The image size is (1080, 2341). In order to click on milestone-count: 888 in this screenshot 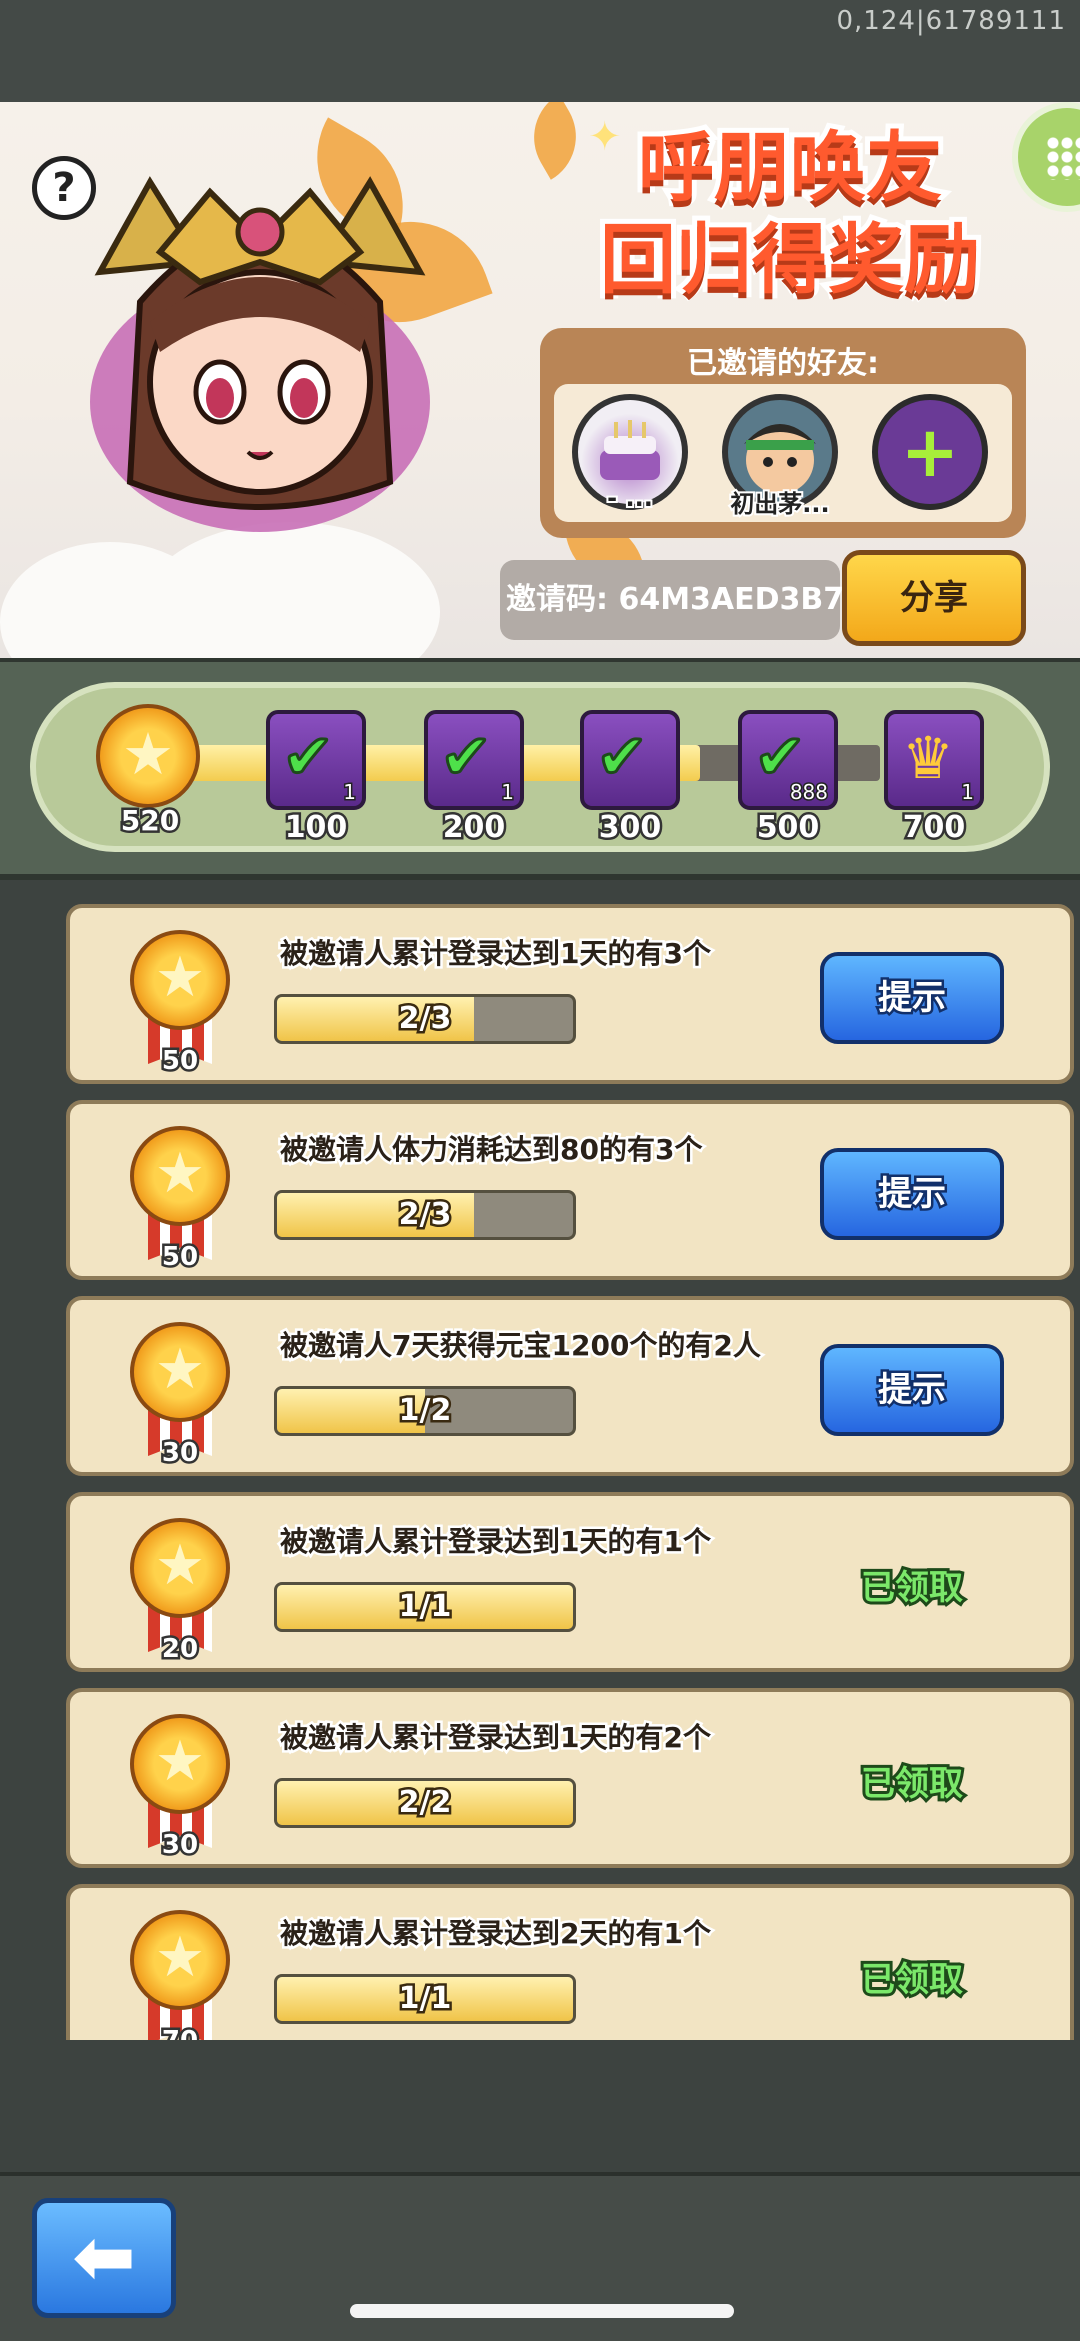, I will do `click(808, 792)`.